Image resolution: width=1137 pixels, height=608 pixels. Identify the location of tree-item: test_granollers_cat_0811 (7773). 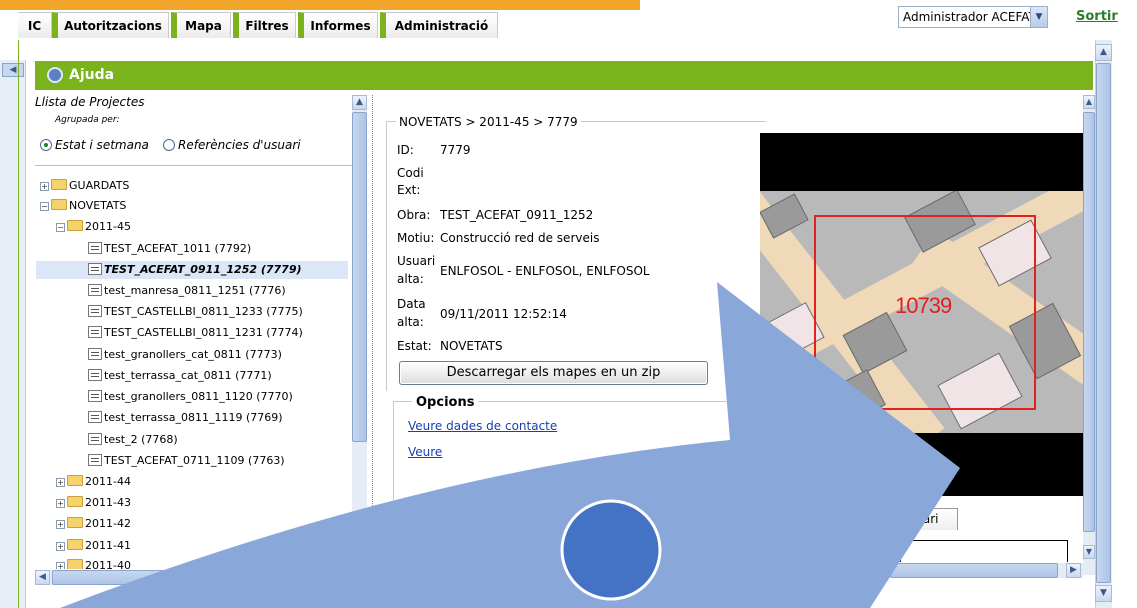
(185, 355).